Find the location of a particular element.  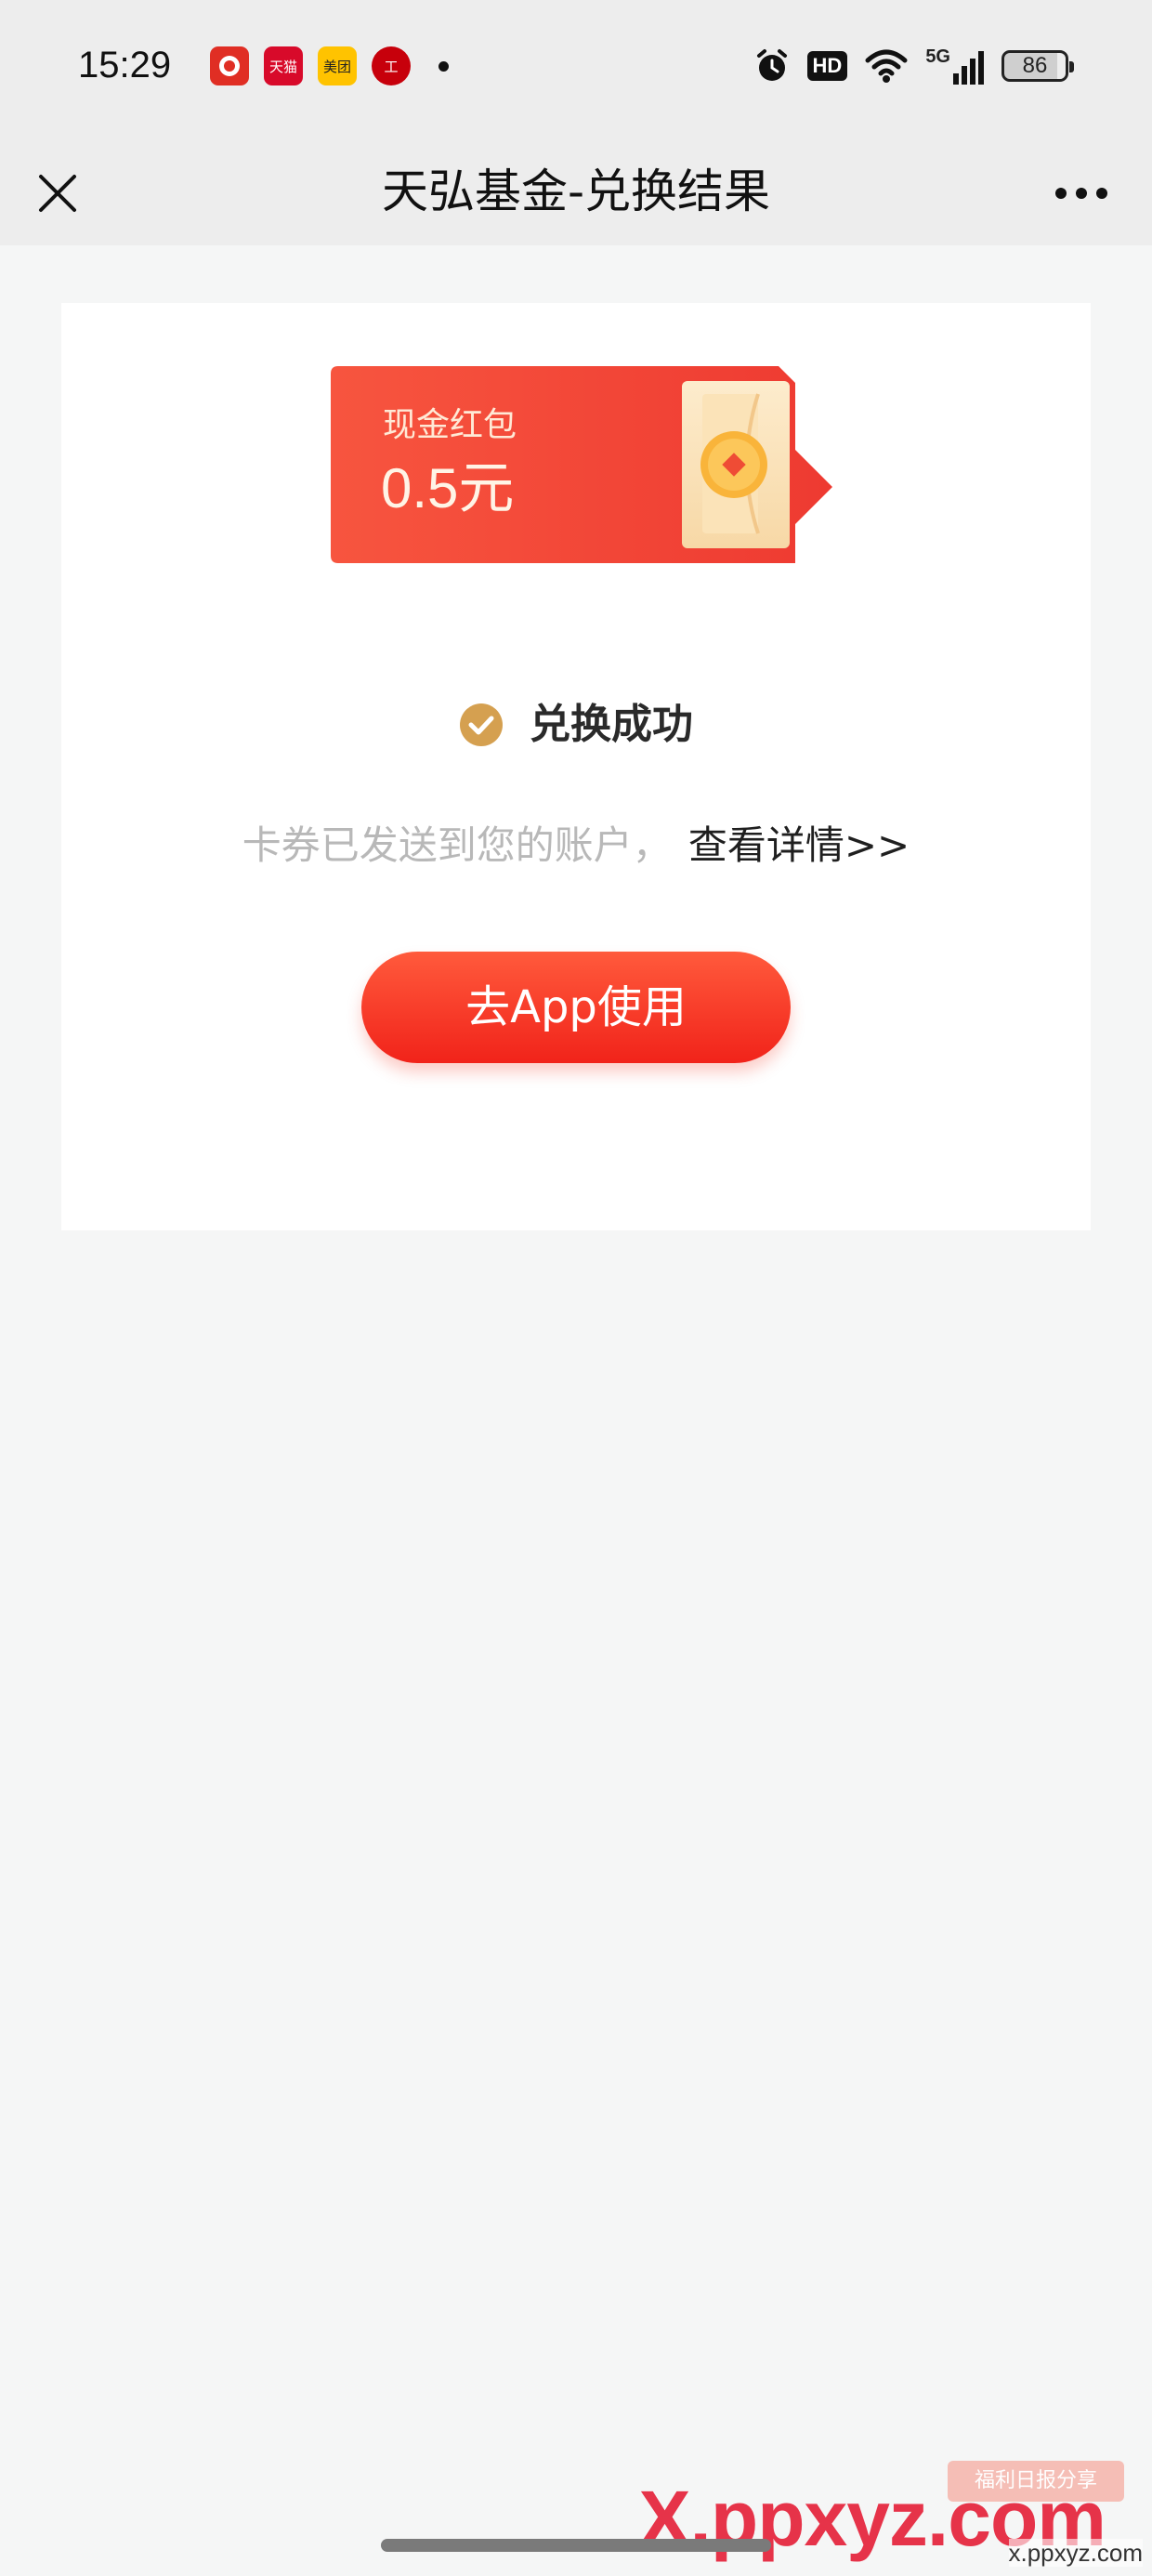

result-hint: 卡券已发送到您的账户， 查看详情>> is located at coordinates (576, 846).